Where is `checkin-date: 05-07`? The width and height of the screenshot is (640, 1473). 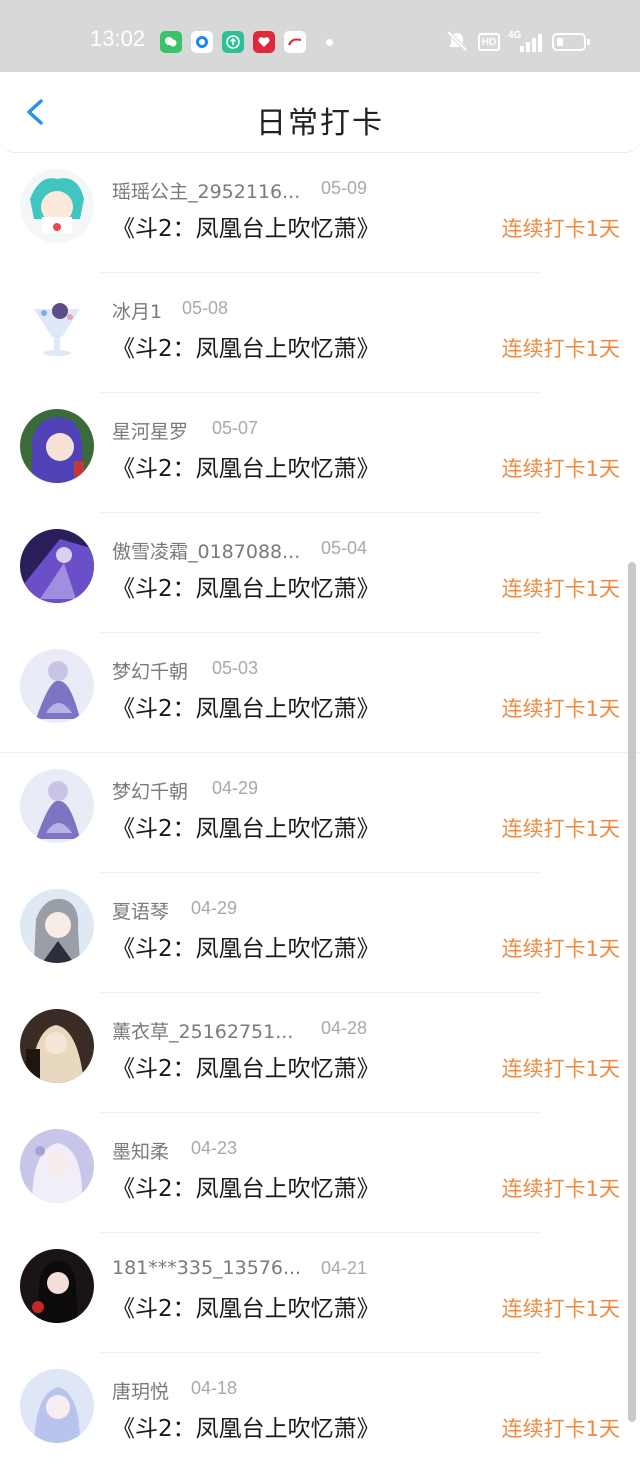 checkin-date: 05-07 is located at coordinates (235, 428).